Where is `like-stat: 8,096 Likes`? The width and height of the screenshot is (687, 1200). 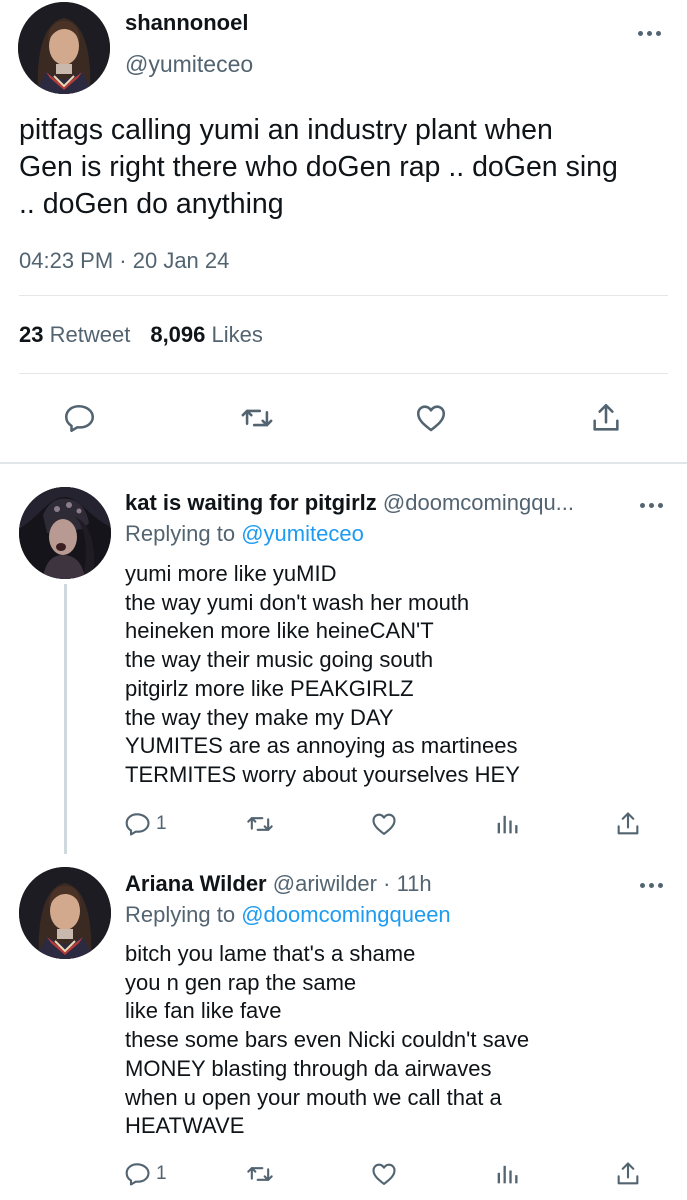 like-stat: 8,096 Likes is located at coordinates (206, 334).